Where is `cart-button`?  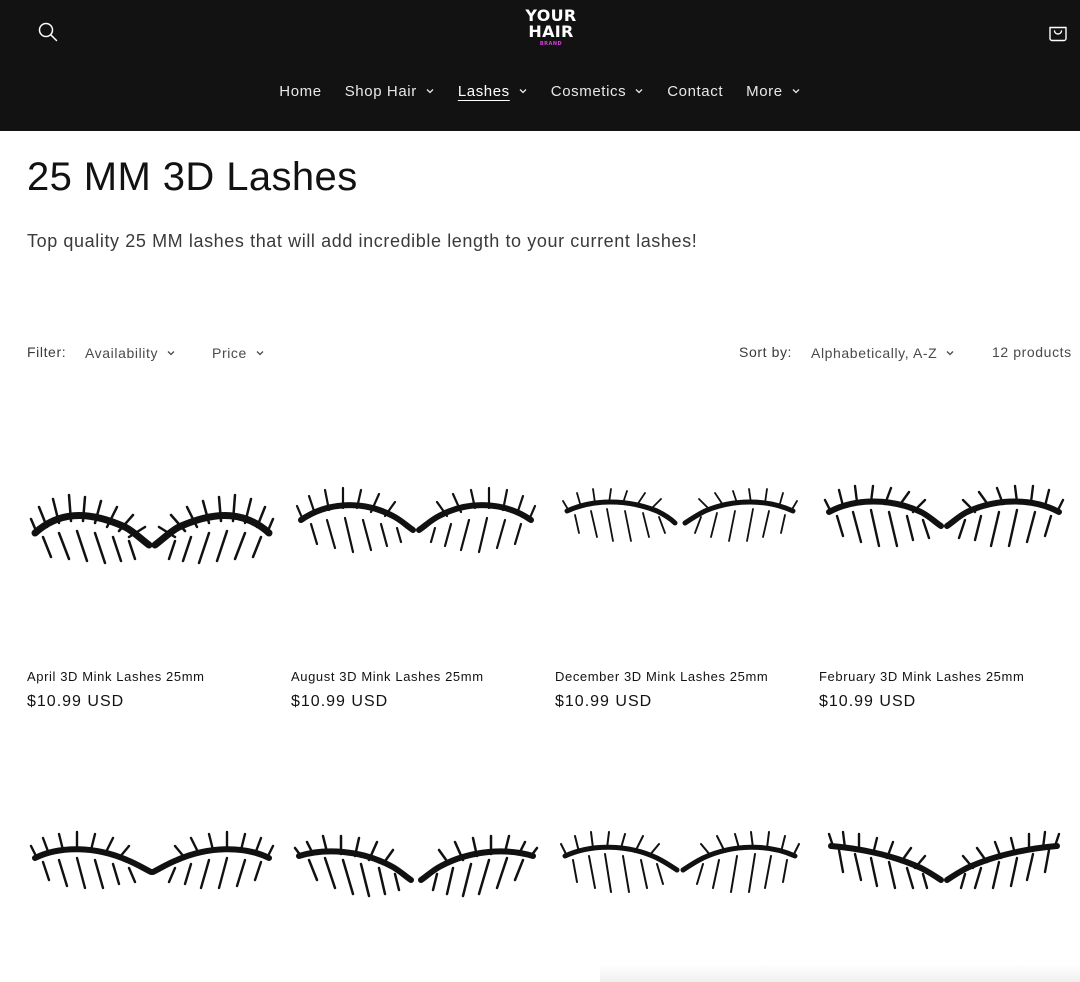
cart-button is located at coordinates (1058, 32).